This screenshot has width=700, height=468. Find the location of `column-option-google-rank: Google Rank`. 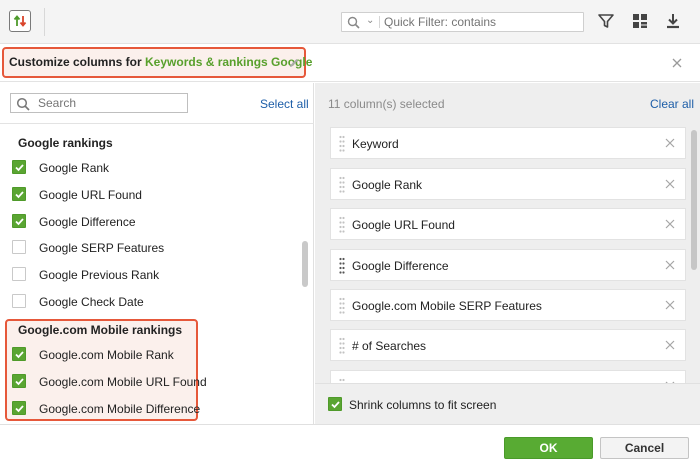

column-option-google-rank: Google Rank is located at coordinates (152, 169).